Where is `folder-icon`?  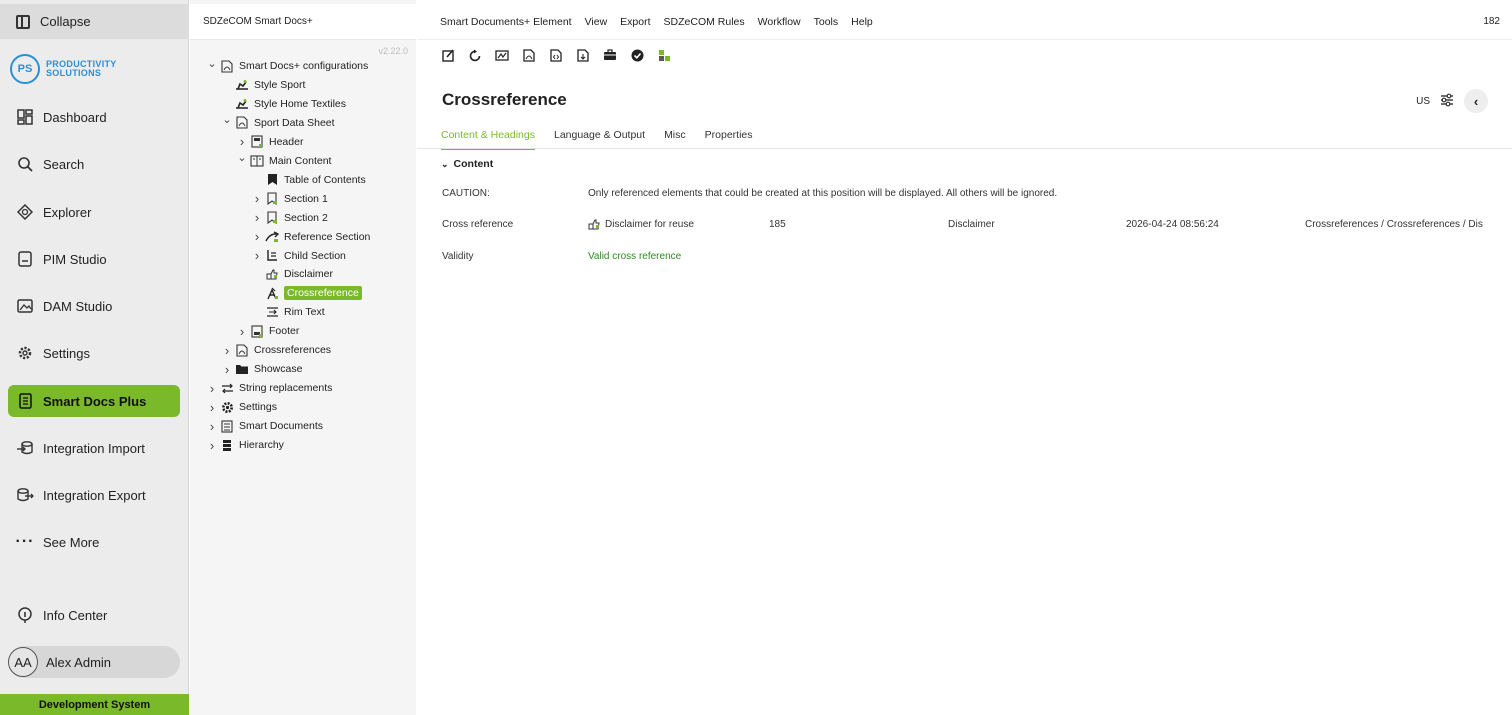
folder-icon is located at coordinates (242, 369).